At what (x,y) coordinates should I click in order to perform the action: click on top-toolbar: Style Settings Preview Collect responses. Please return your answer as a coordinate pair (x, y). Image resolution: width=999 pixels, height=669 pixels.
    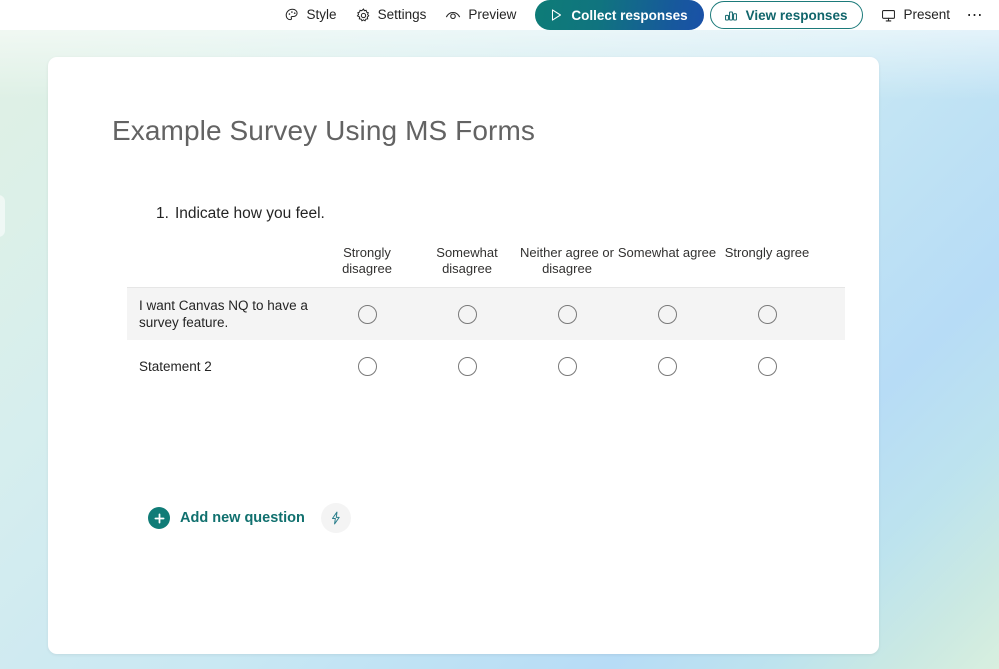
    Looking at the image, I should click on (499, 15).